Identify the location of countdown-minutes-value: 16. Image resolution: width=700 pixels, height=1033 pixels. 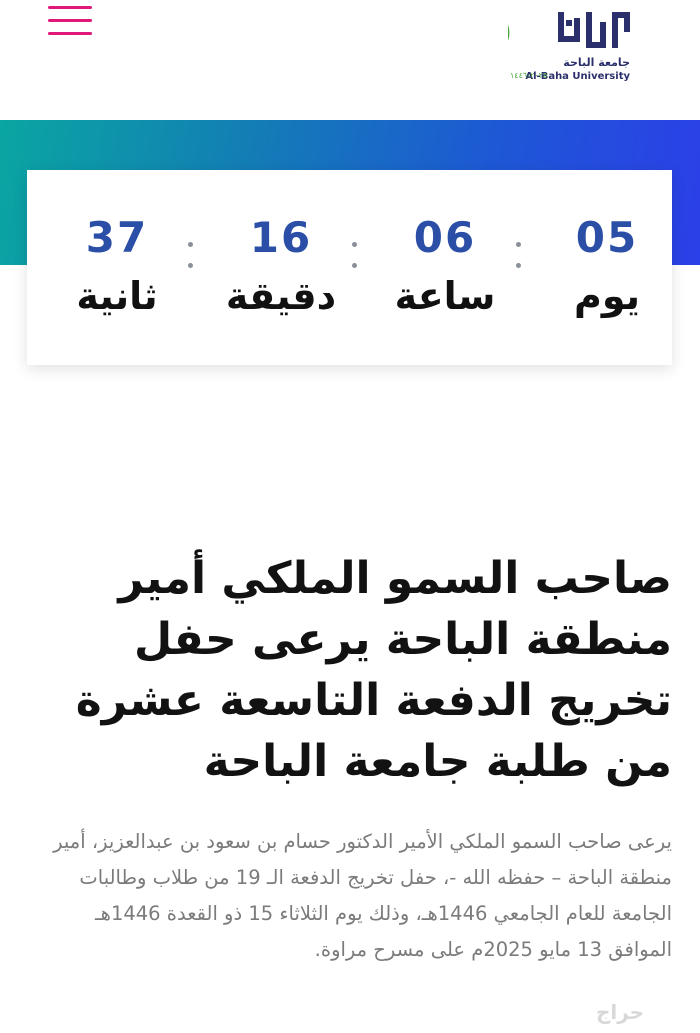
(281, 237).